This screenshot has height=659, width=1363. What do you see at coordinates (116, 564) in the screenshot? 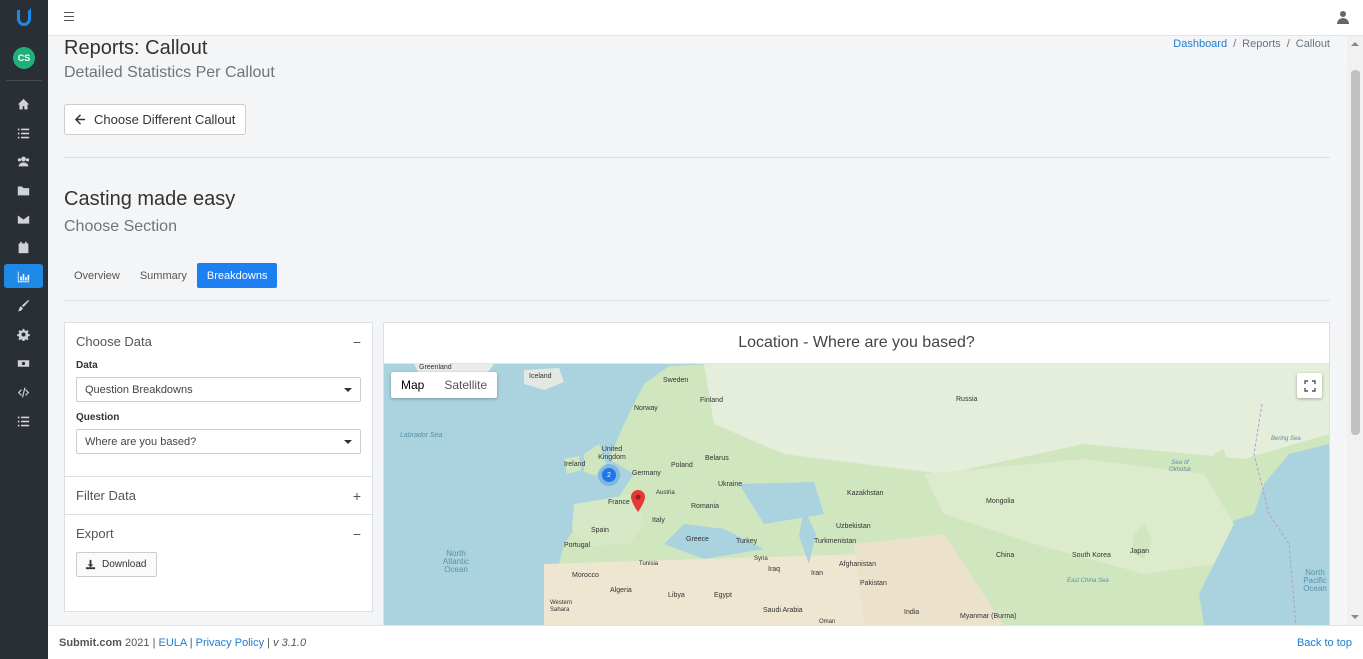
I see `download-button: Download` at bounding box center [116, 564].